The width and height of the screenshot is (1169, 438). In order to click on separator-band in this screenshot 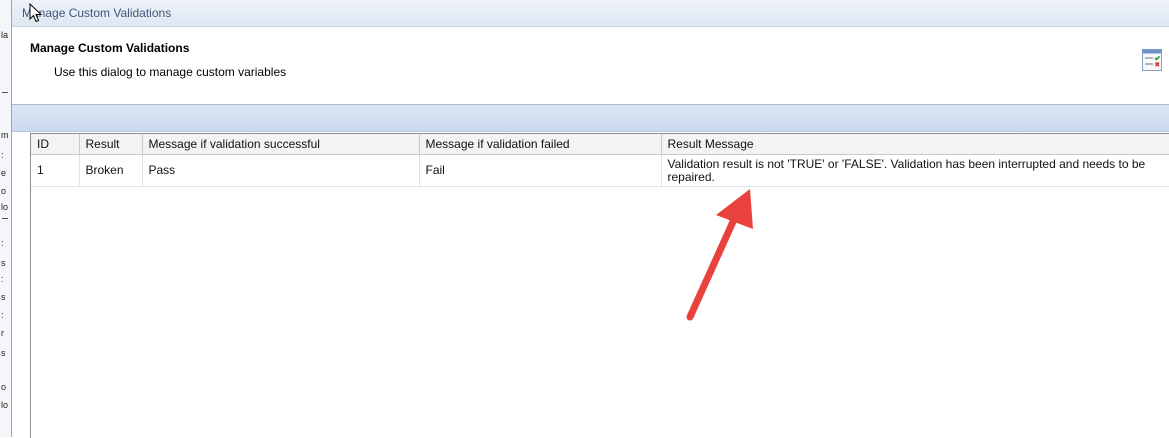, I will do `click(590, 118)`.